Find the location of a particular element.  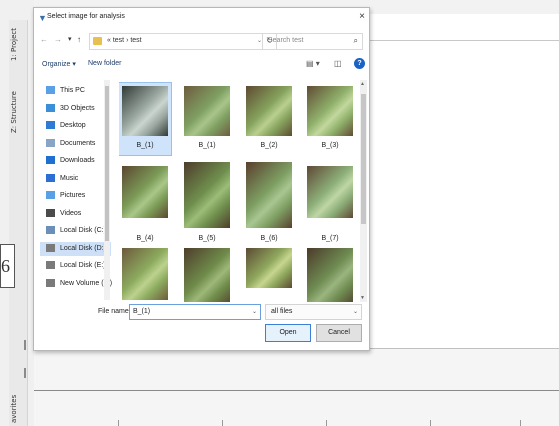

nav-item-label: Local Disk (D:) is located at coordinates (83, 248).